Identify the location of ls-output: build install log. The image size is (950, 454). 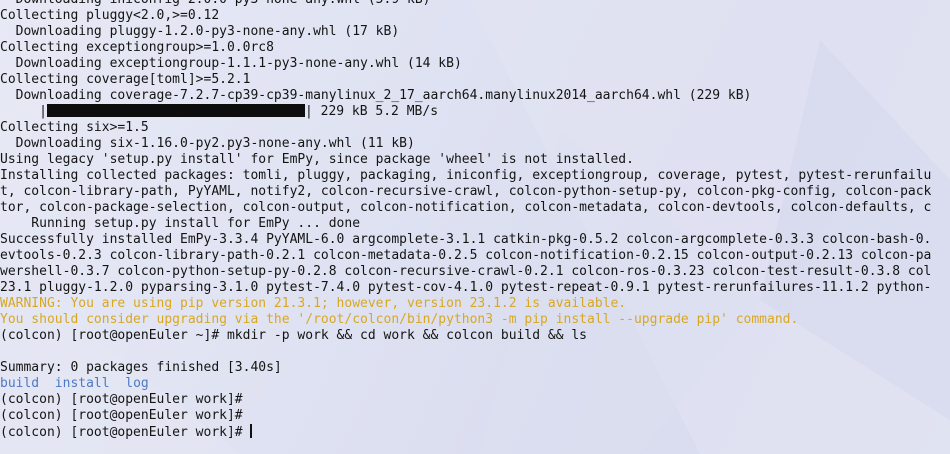
(475, 384).